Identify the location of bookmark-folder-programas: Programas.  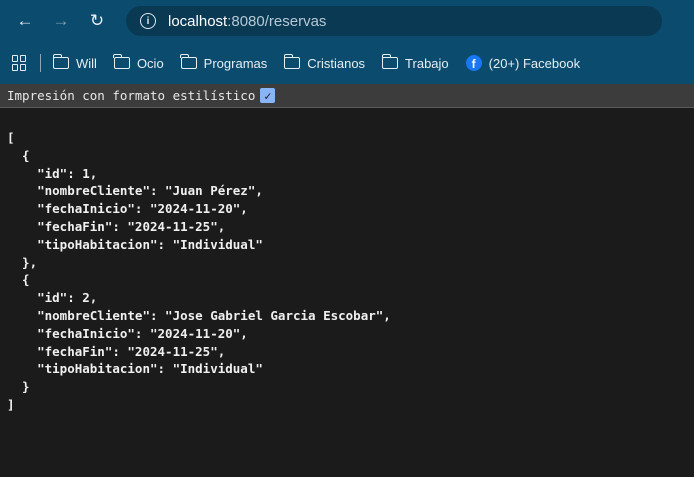
(224, 62).